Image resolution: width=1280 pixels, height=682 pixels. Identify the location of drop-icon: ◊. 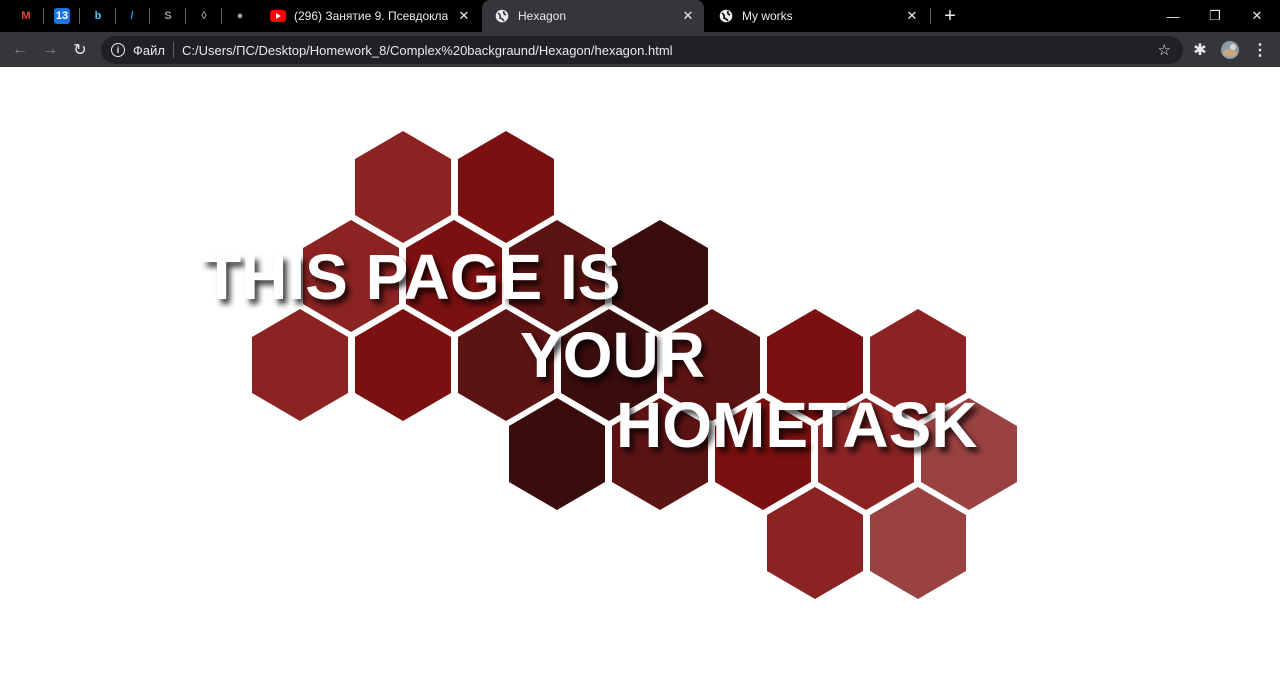
(204, 16).